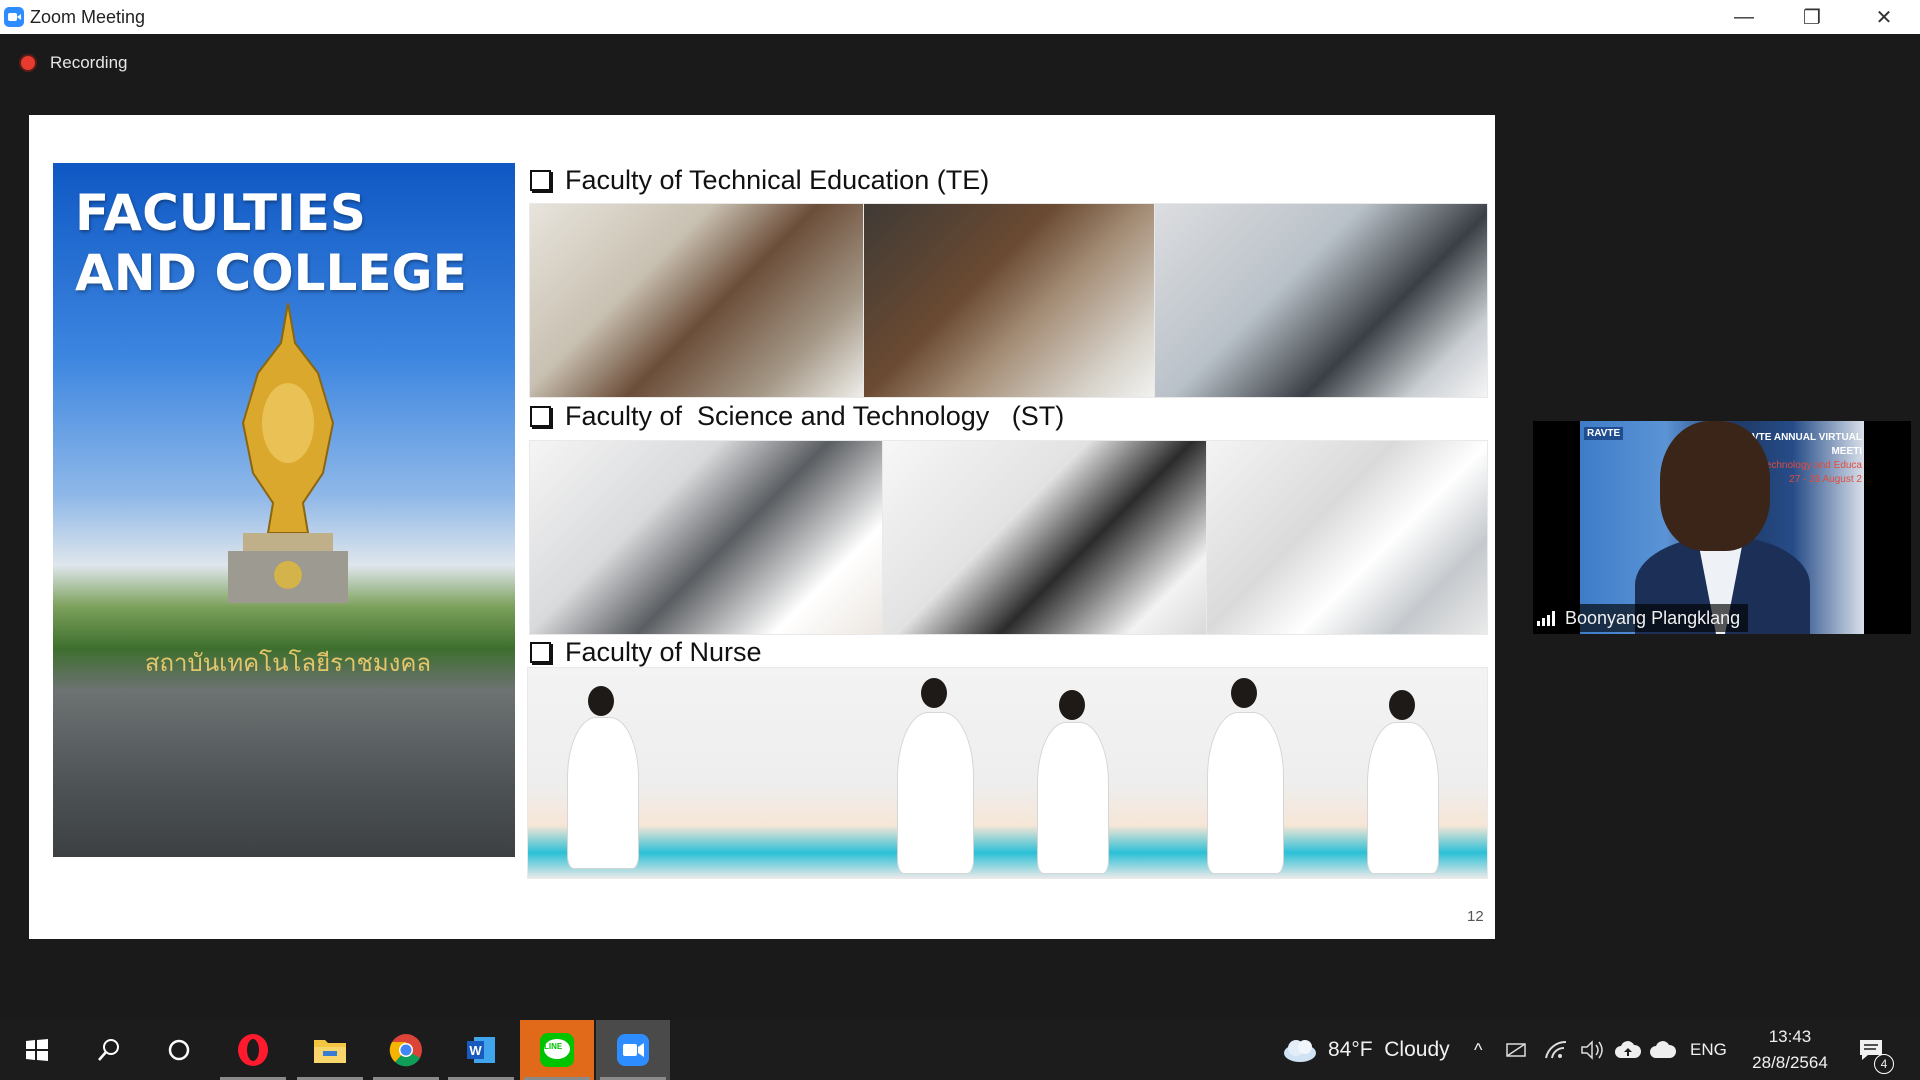 Image resolution: width=1920 pixels, height=1080 pixels. What do you see at coordinates (777, 180) in the screenshot?
I see `heading-te-text: Faculty of Technical Education (TE)` at bounding box center [777, 180].